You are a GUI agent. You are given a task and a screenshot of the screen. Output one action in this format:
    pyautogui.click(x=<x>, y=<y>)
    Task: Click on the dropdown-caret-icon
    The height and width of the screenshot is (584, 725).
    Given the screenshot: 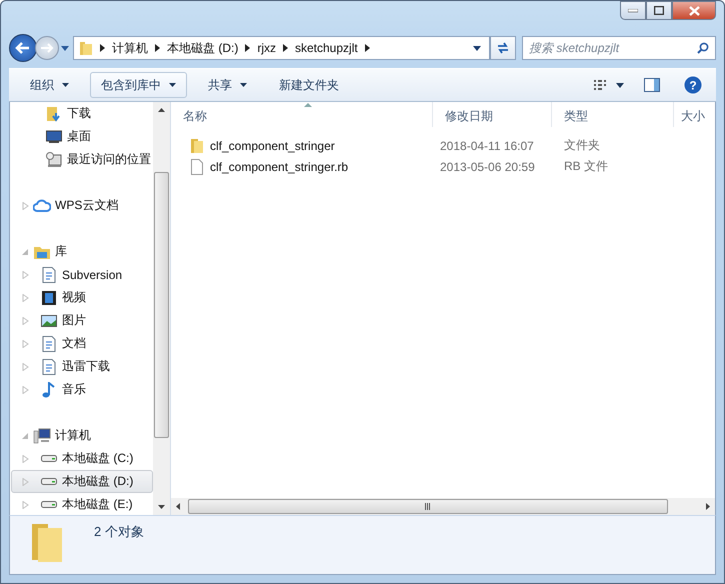 What is the action you would take?
    pyautogui.click(x=477, y=48)
    